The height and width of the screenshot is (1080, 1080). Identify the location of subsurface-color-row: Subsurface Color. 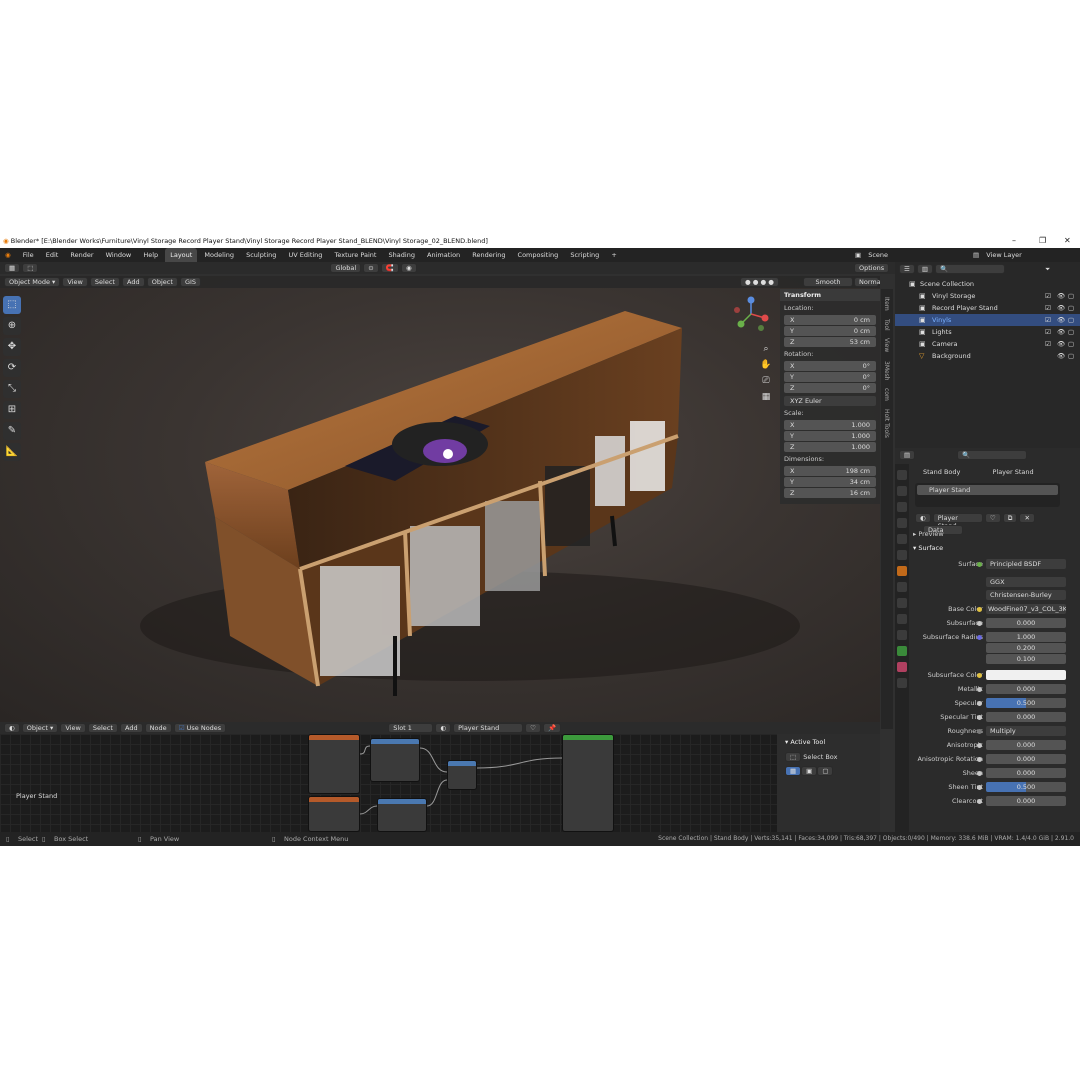
(994, 675).